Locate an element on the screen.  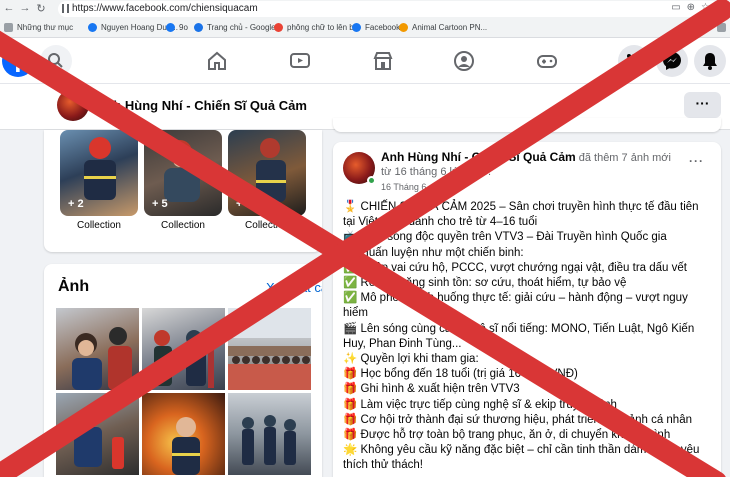
bookmark-label: Những thư mục is located at coordinates (45, 27).